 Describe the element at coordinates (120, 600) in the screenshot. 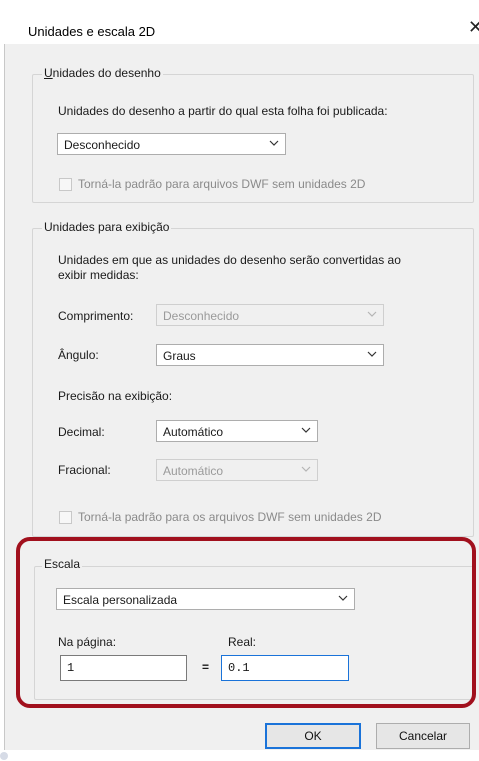

I see `scale-select-value: Escala personalizada` at that location.